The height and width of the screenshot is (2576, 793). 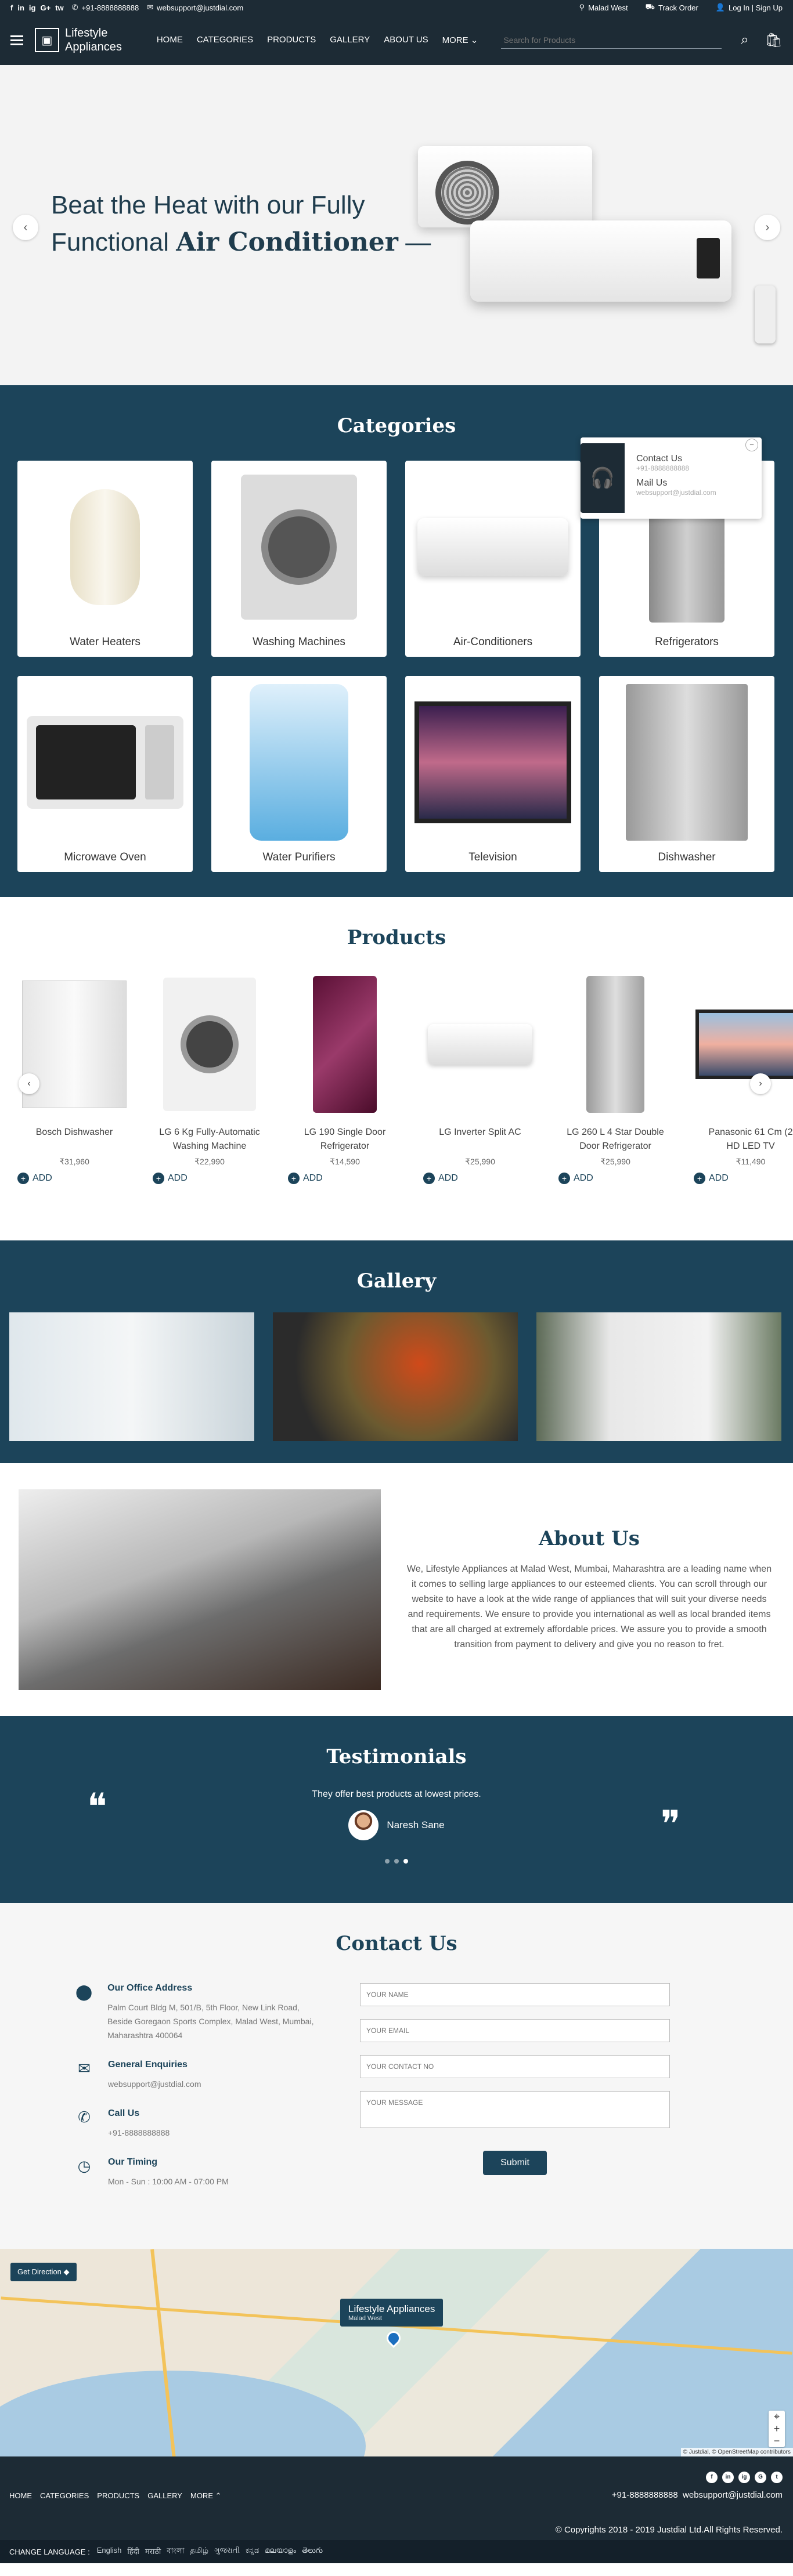 What do you see at coordinates (686, 774) in the screenshot?
I see `category-card: Dishwasher` at bounding box center [686, 774].